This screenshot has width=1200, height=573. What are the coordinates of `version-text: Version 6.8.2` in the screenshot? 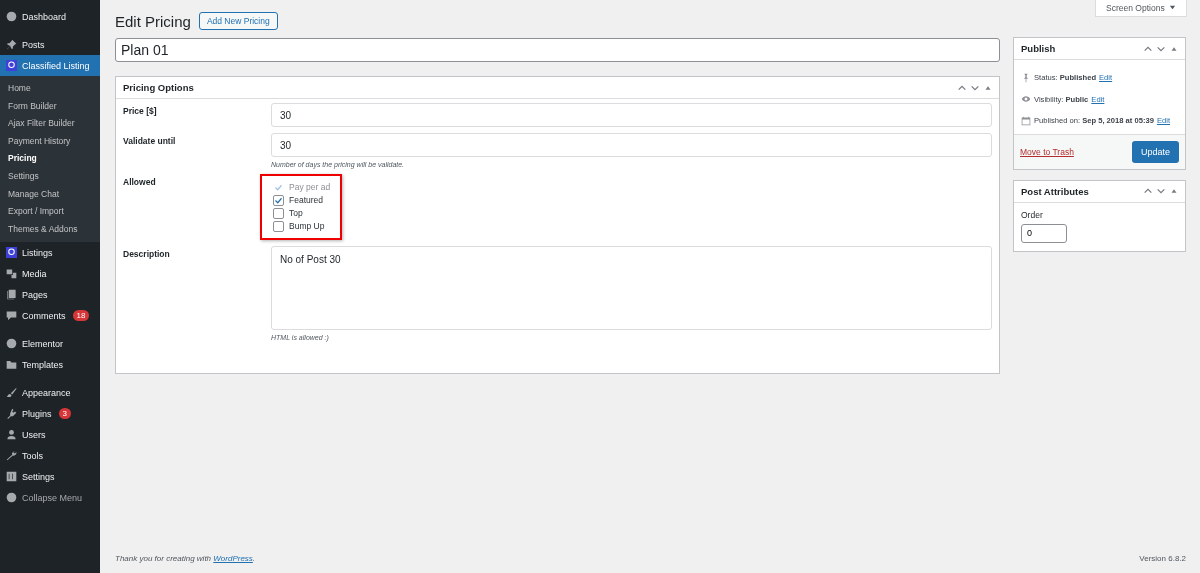 It's located at (1162, 558).